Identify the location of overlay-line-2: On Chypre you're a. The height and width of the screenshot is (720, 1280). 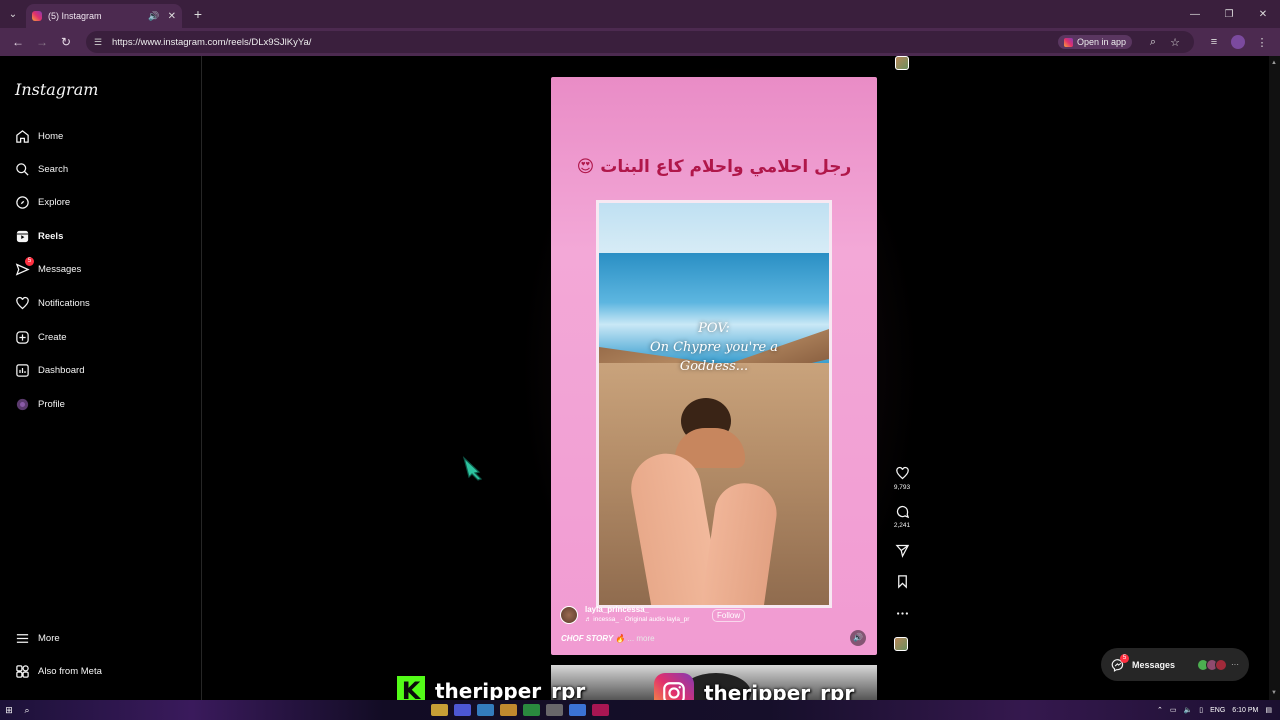
(714, 347).